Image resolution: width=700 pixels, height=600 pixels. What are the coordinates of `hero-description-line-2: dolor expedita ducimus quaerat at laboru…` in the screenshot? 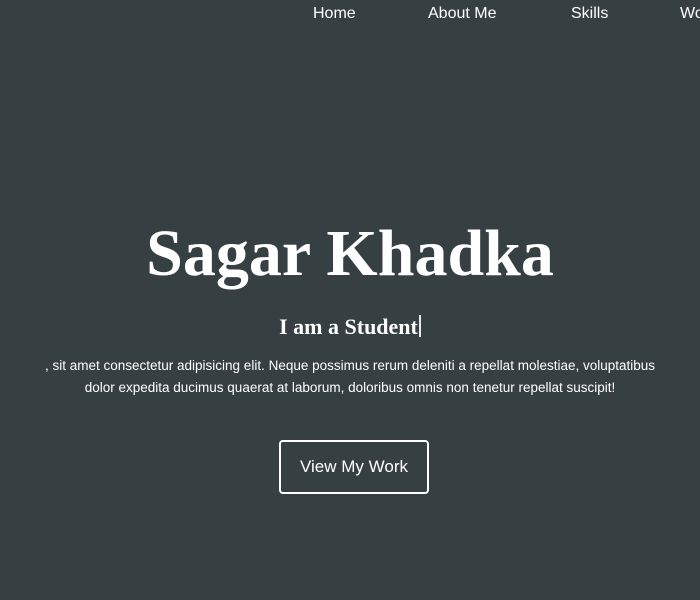 It's located at (350, 387).